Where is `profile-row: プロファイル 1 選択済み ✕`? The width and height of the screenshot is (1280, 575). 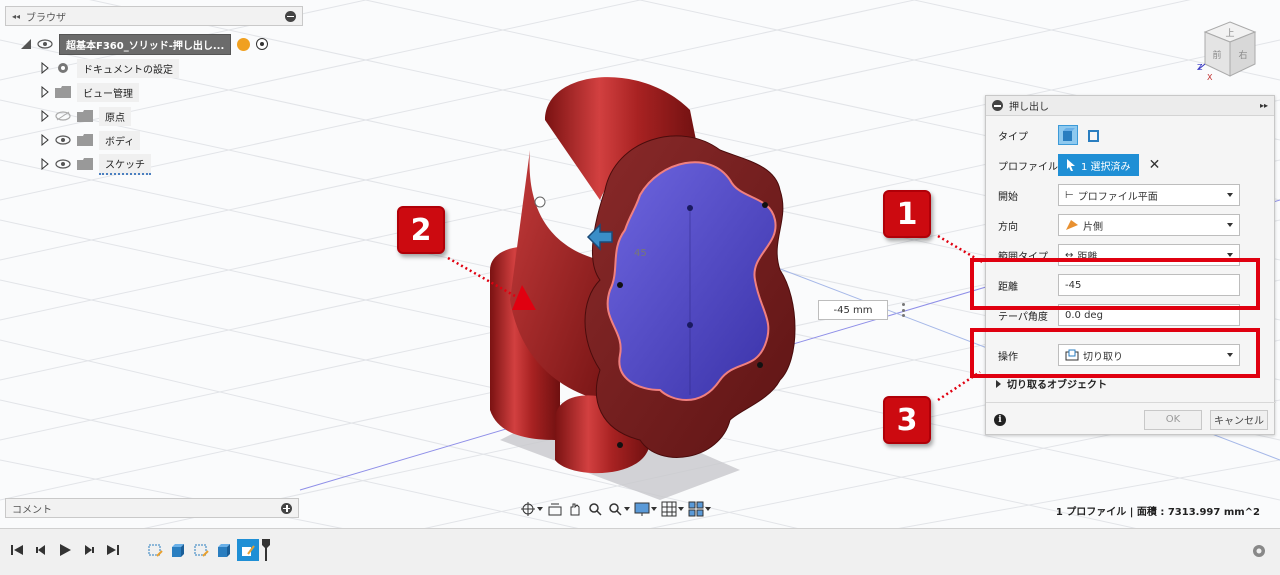
profile-row: プロファイル 1 選択済み ✕ is located at coordinates (1131, 165).